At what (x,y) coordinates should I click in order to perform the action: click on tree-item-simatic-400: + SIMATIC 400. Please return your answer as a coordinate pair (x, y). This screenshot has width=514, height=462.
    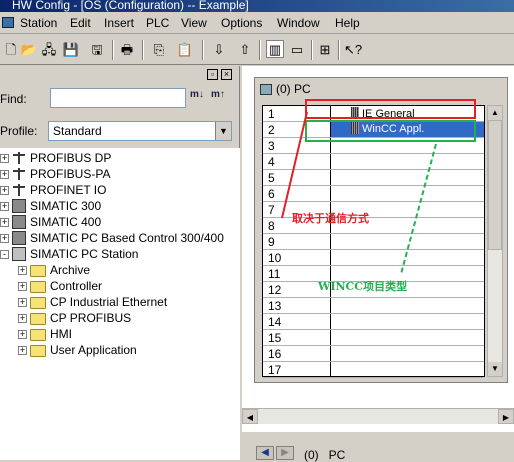
    Looking at the image, I should click on (50, 222).